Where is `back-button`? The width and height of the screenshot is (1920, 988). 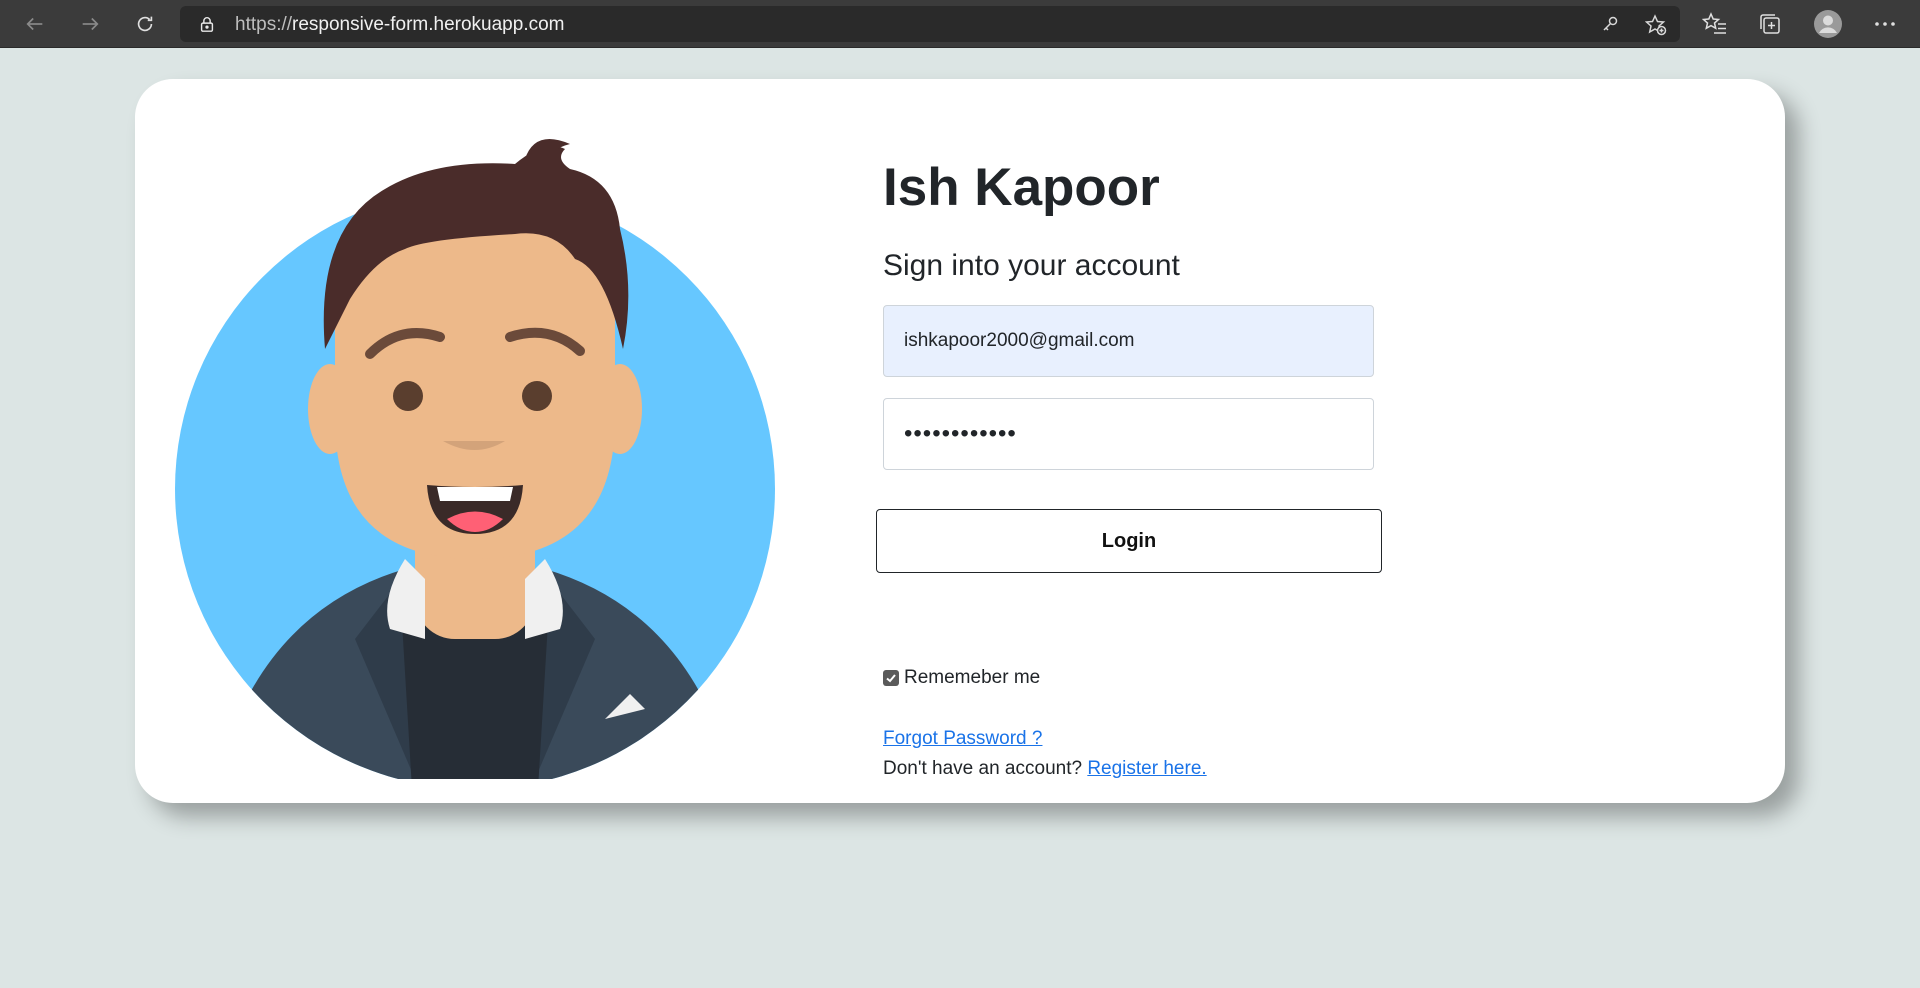 back-button is located at coordinates (35, 24).